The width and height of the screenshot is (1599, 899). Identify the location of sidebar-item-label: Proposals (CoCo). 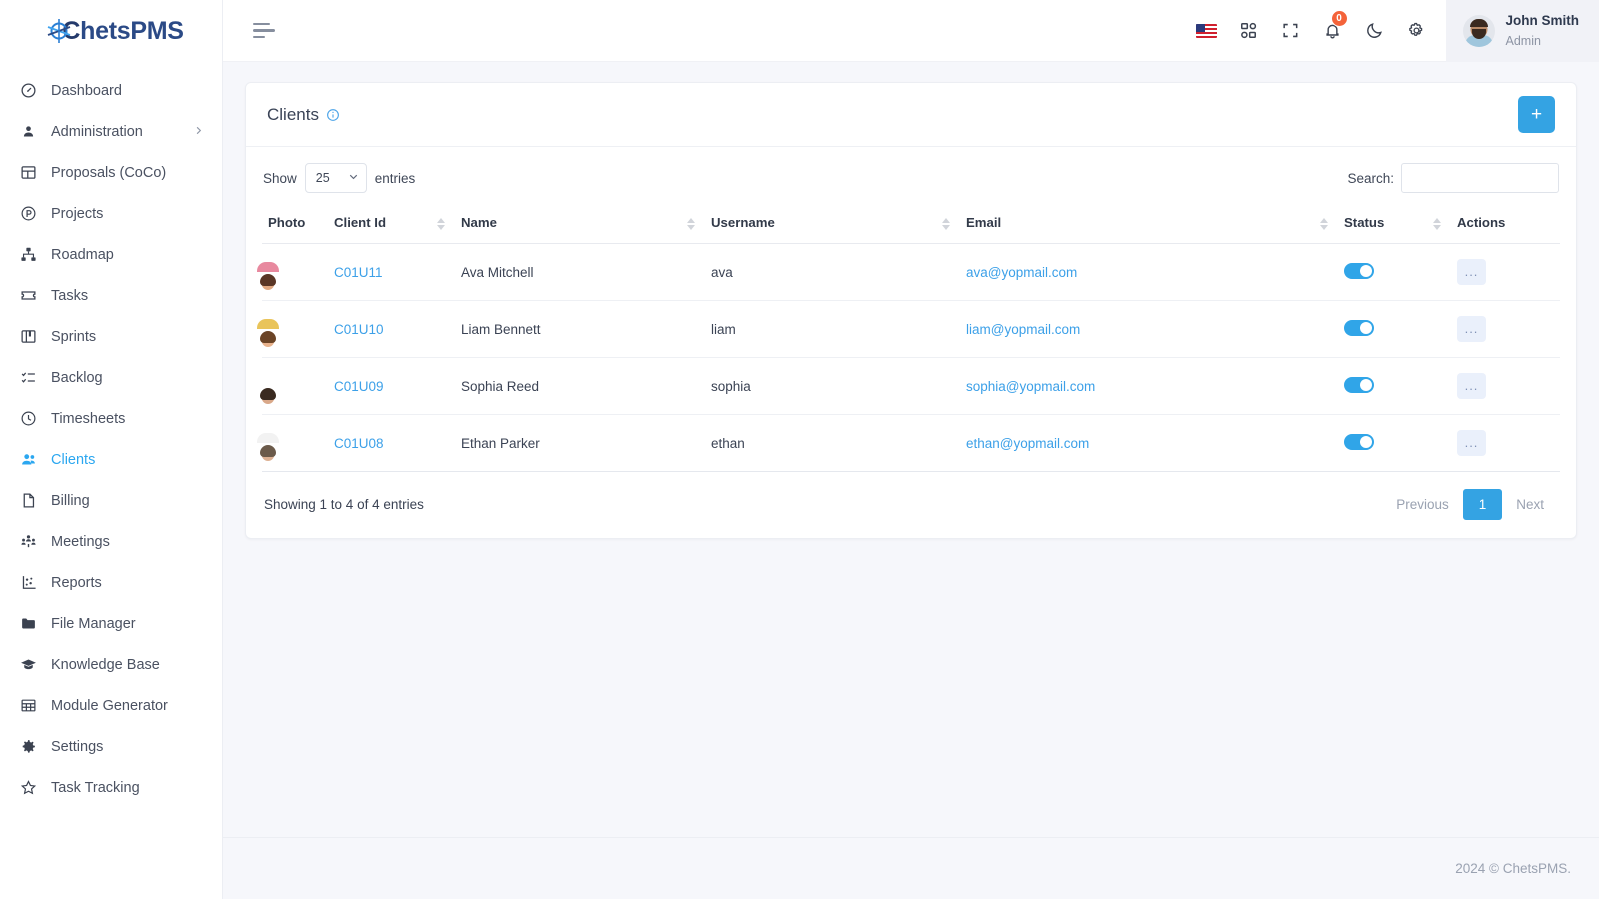
(109, 172).